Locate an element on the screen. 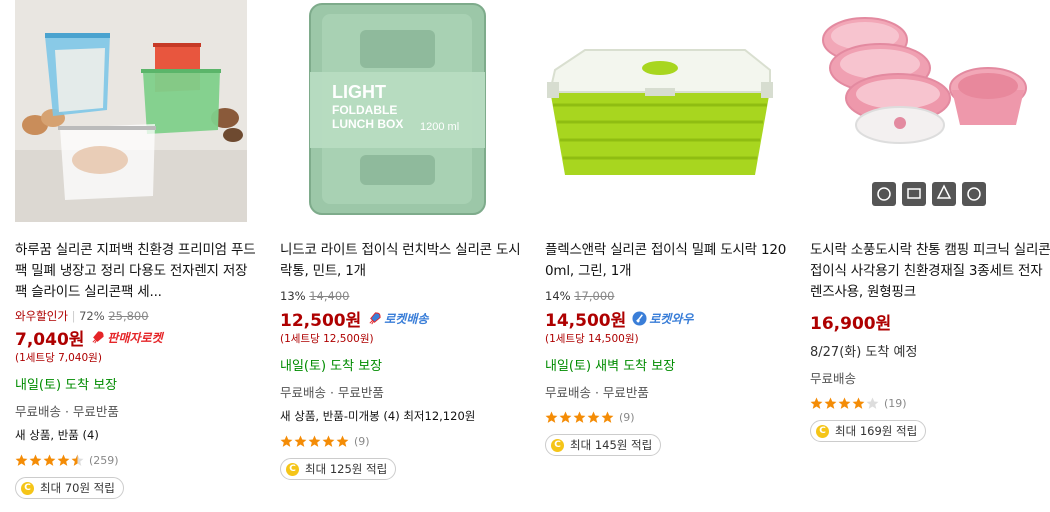 This screenshot has height=512, width=1050. cashback-badge: C 최대 169원 적립 is located at coordinates (868, 431).